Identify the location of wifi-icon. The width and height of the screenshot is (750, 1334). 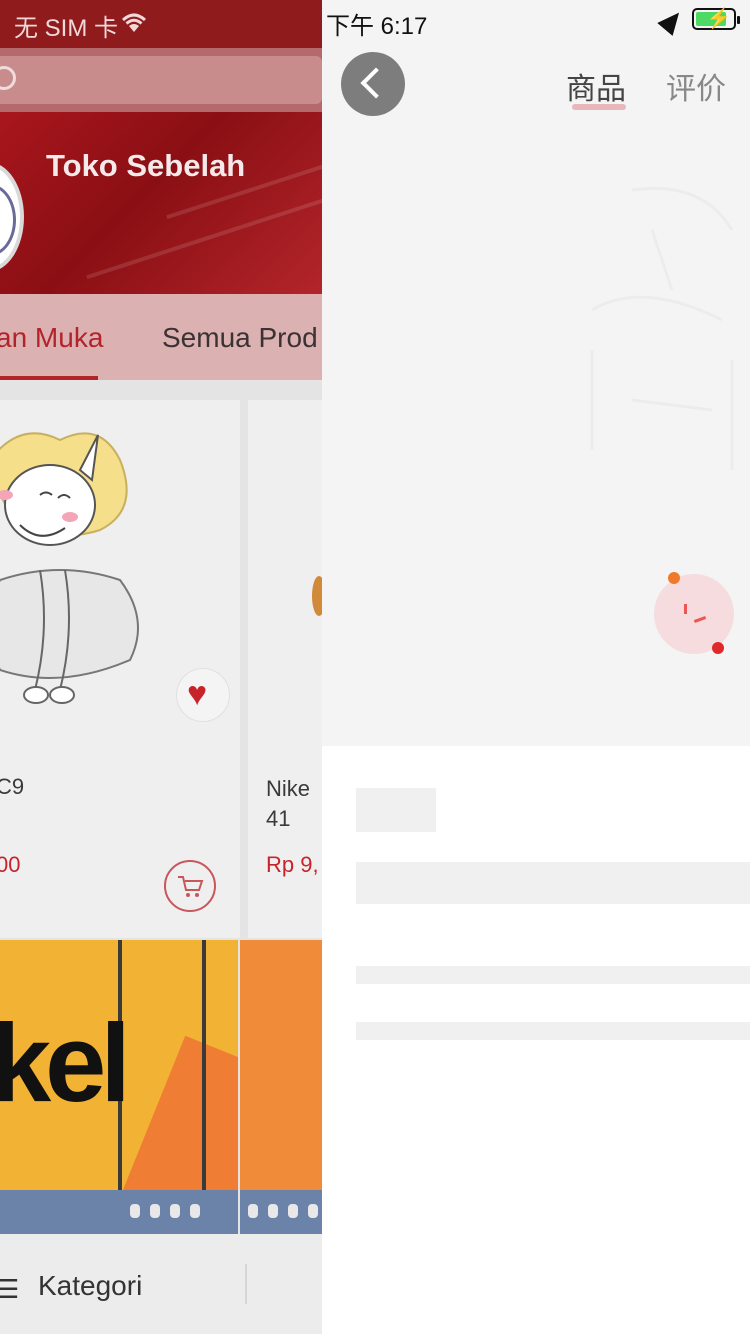
(134, 22).